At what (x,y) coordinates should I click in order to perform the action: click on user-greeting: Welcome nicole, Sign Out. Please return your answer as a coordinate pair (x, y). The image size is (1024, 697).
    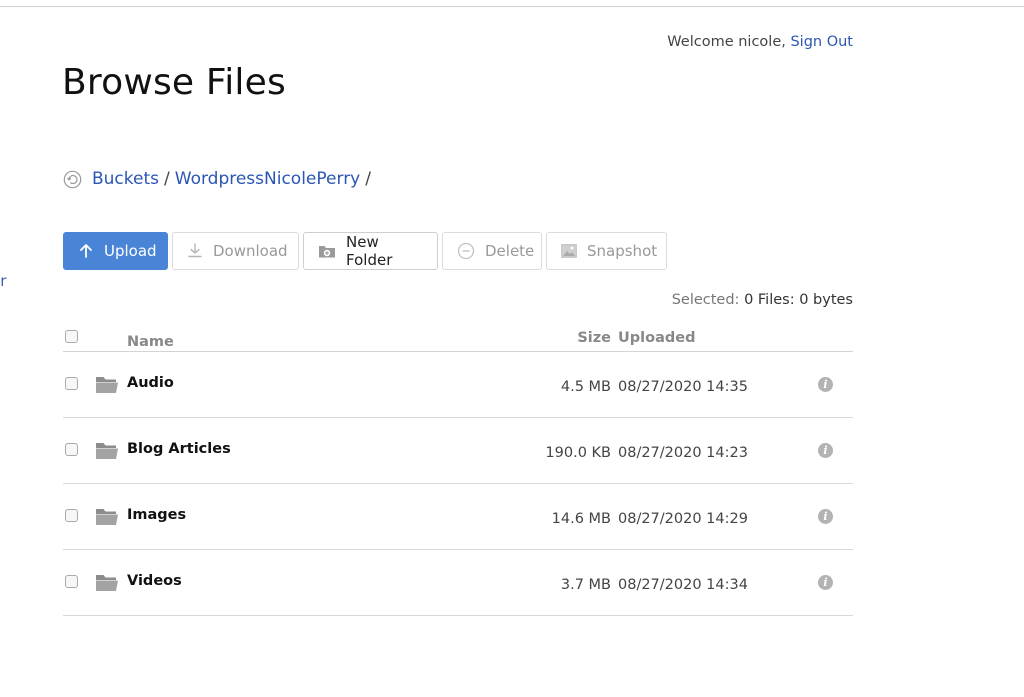
    Looking at the image, I should click on (760, 42).